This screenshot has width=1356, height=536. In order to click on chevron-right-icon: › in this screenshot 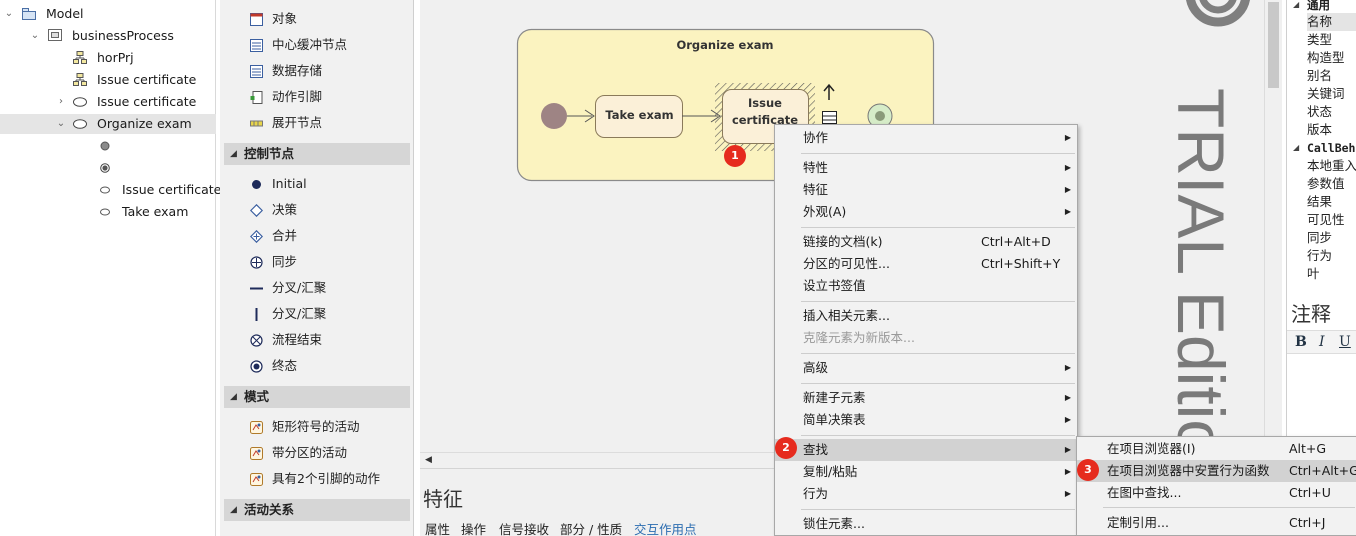, I will do `click(61, 102)`.